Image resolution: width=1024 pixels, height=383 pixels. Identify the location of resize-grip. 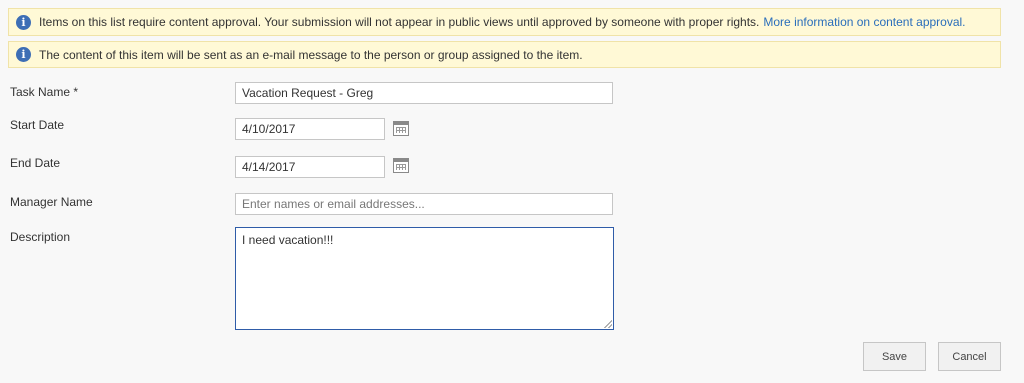
(608, 324).